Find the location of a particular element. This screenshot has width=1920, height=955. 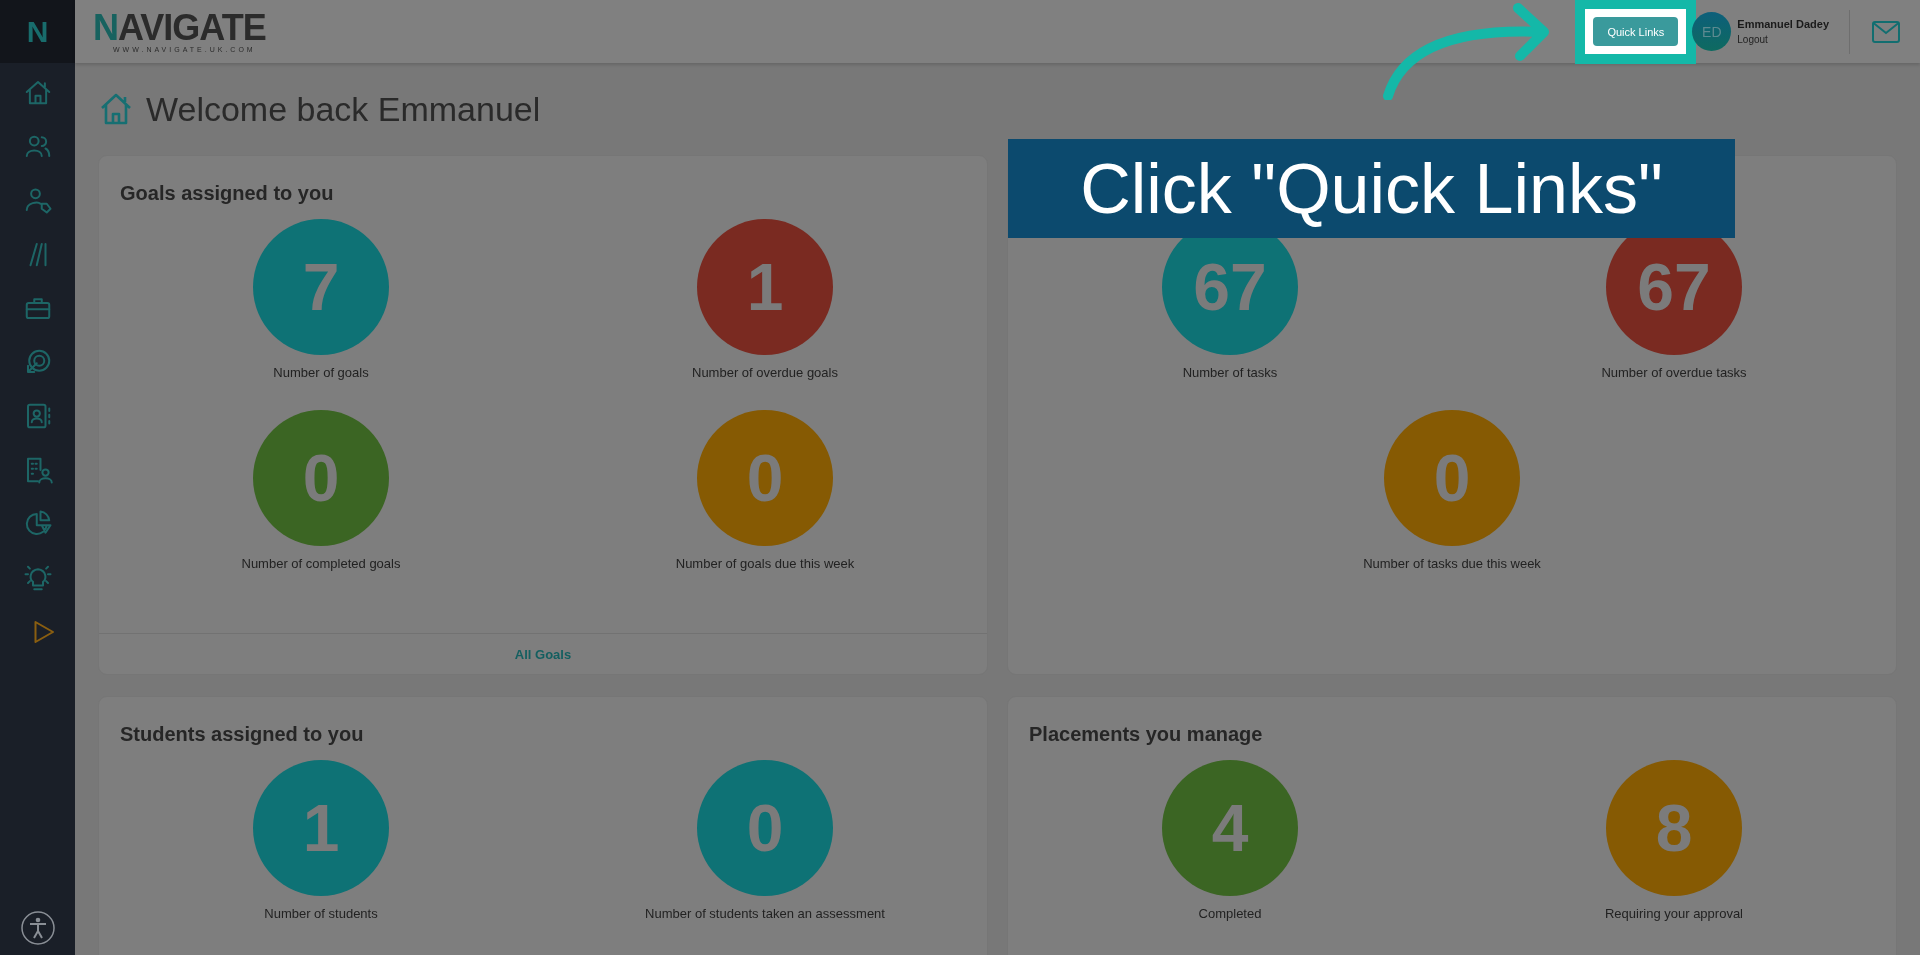

stat-circle: 8 is located at coordinates (1674, 828).